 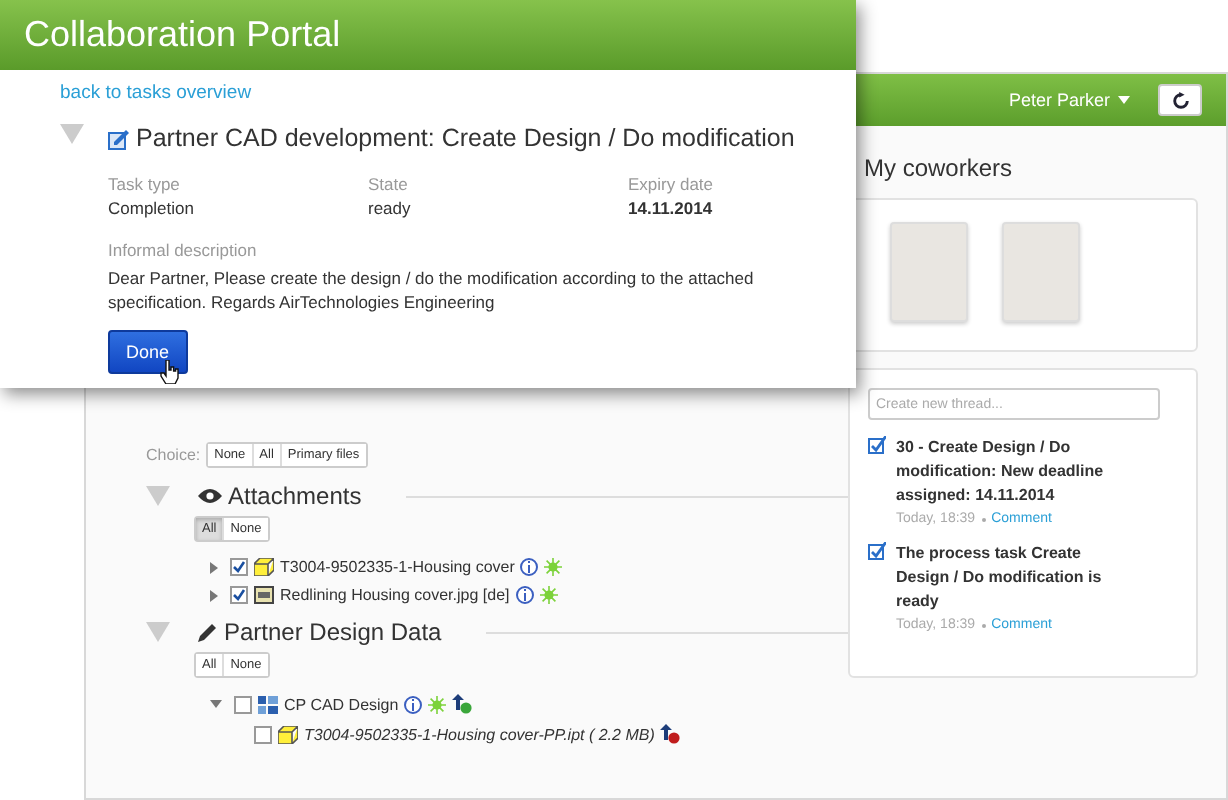 What do you see at coordinates (173, 455) in the screenshot?
I see `choice-label: Choice:` at bounding box center [173, 455].